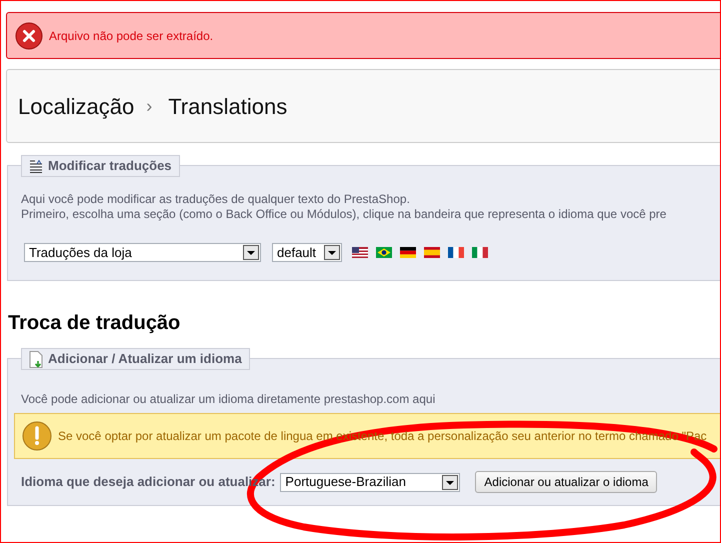 This screenshot has height=543, width=721. I want to click on page-title: Translations, so click(228, 106).